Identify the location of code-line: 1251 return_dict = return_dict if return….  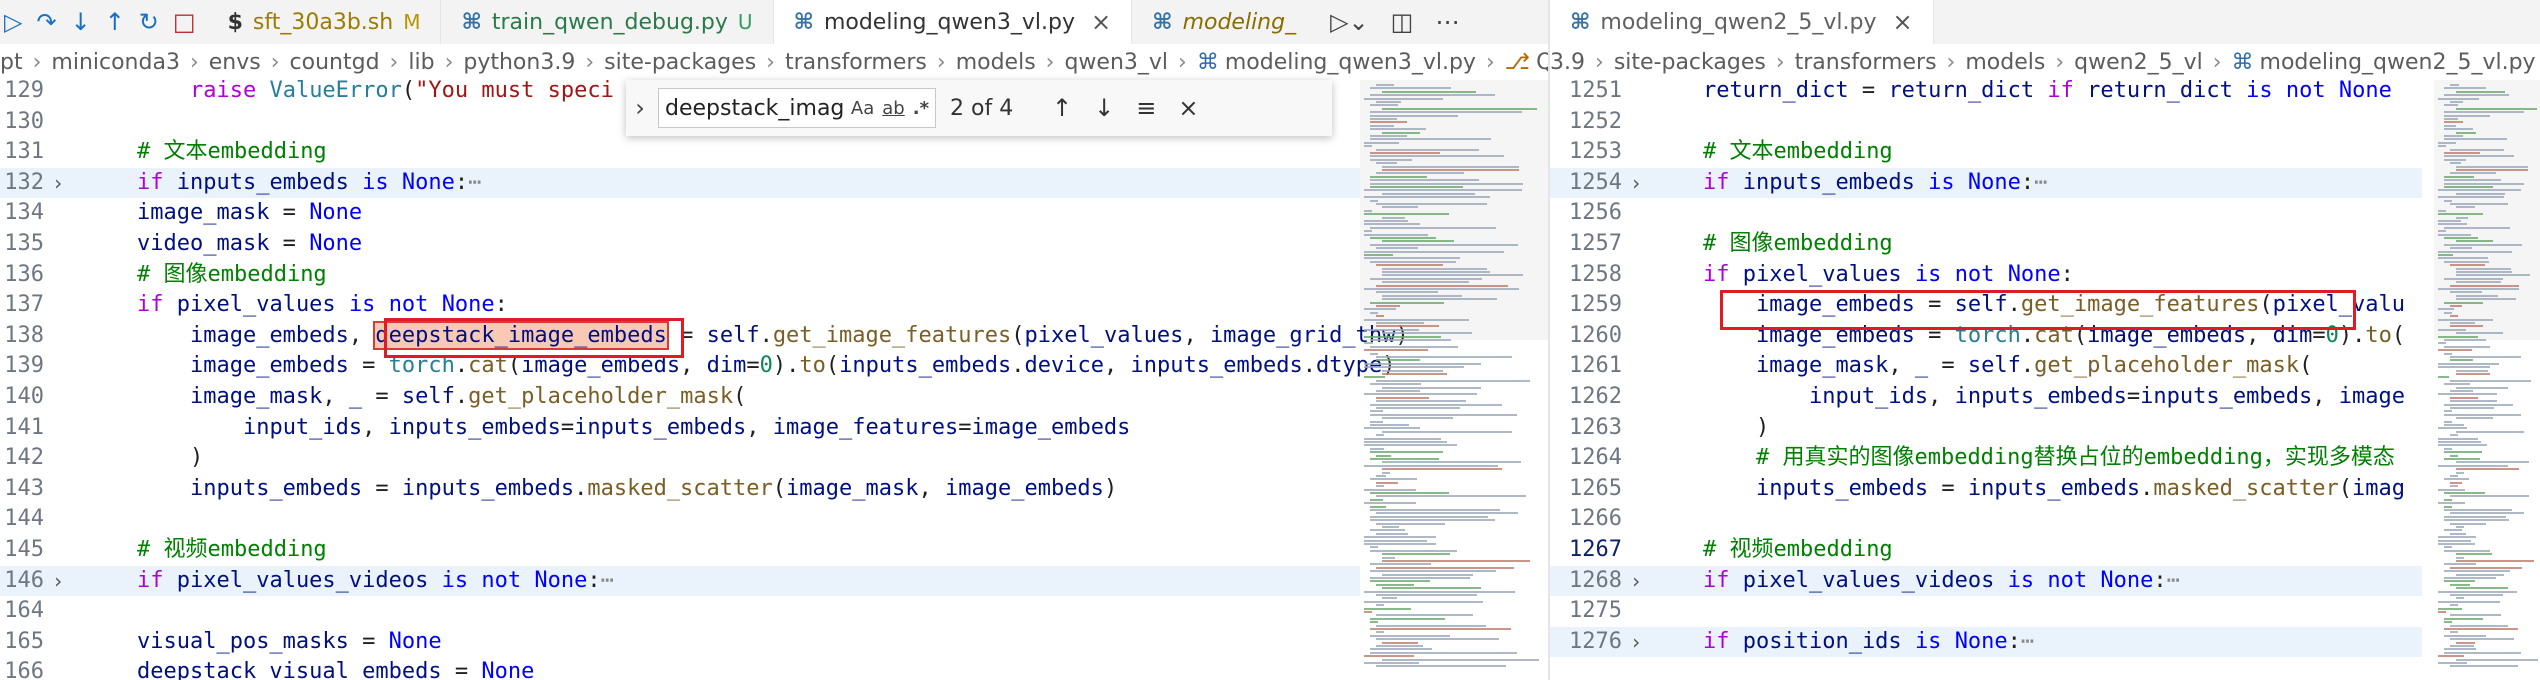
(1986, 91).